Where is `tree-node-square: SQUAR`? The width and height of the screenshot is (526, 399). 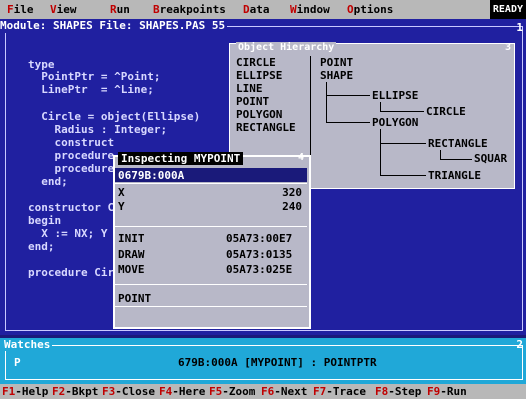
tree-node-square: SQUAR is located at coordinates (490, 158).